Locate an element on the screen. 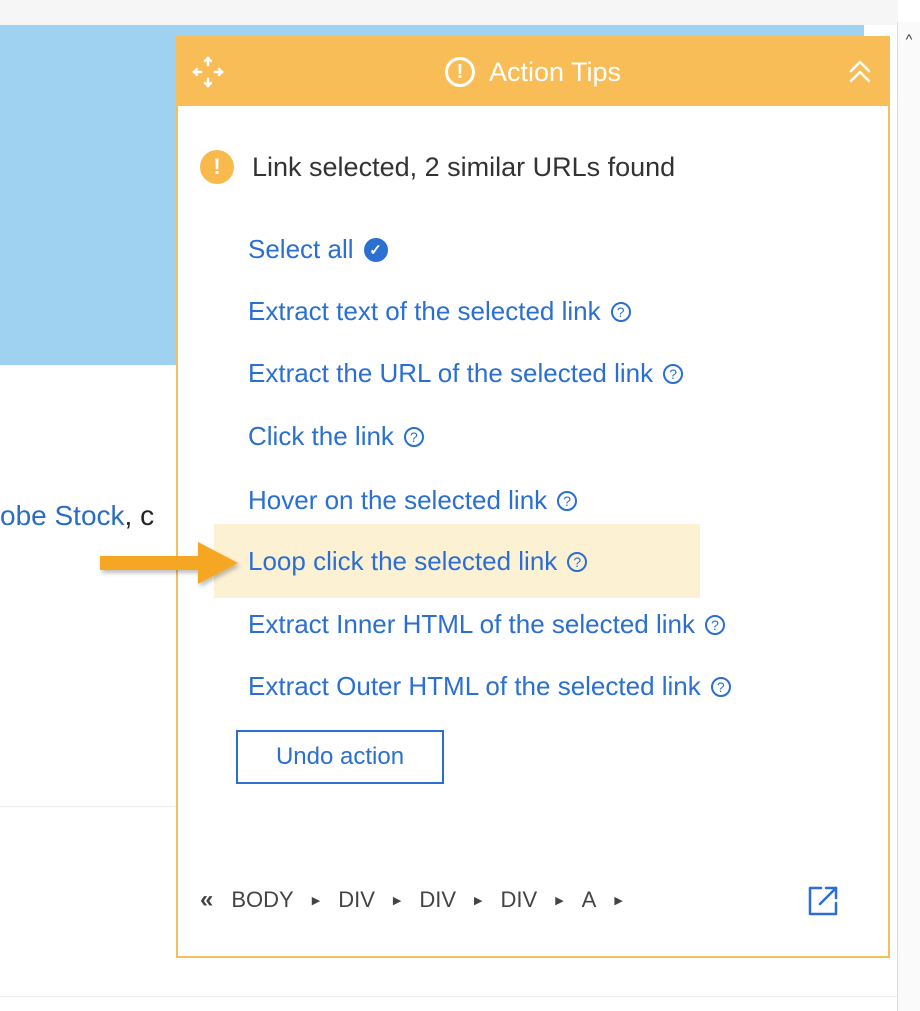 The width and height of the screenshot is (920, 1011). page-divider-bottom is located at coordinates (449, 996).